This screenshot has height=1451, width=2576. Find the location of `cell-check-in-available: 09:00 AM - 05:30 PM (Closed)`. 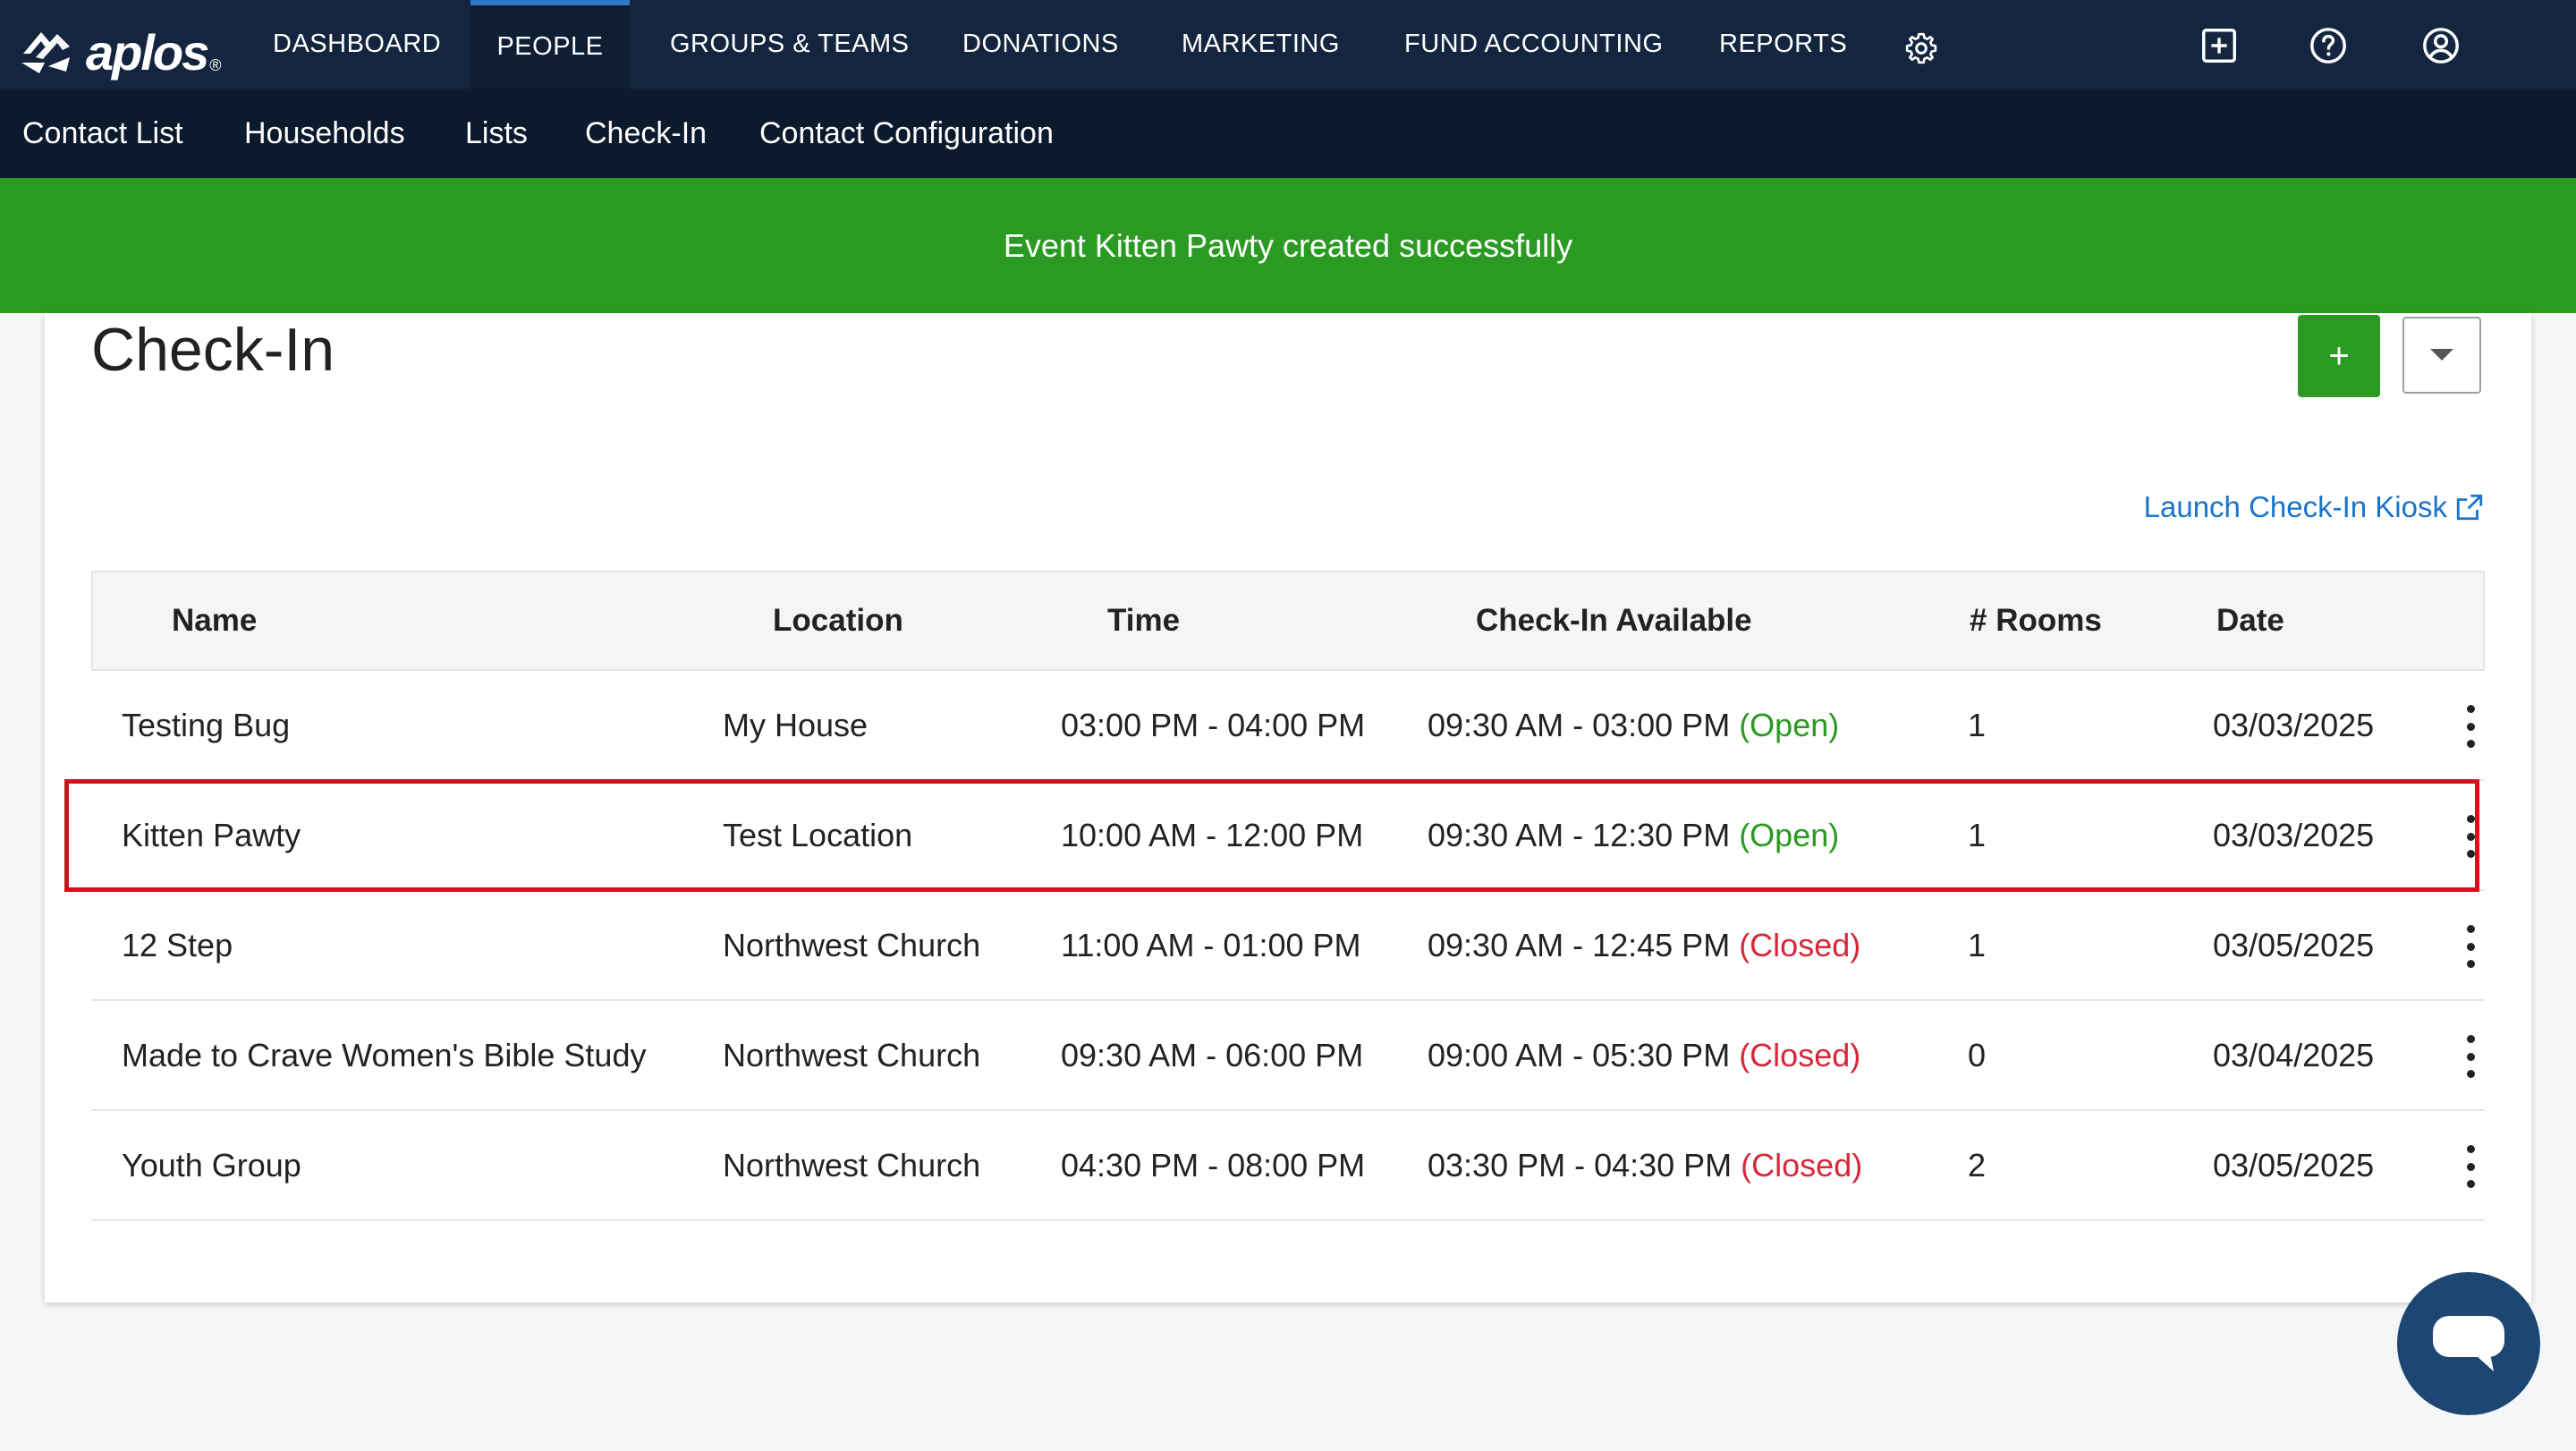

cell-check-in-available: 09:00 AM - 05:30 PM (Closed) is located at coordinates (1644, 1055).